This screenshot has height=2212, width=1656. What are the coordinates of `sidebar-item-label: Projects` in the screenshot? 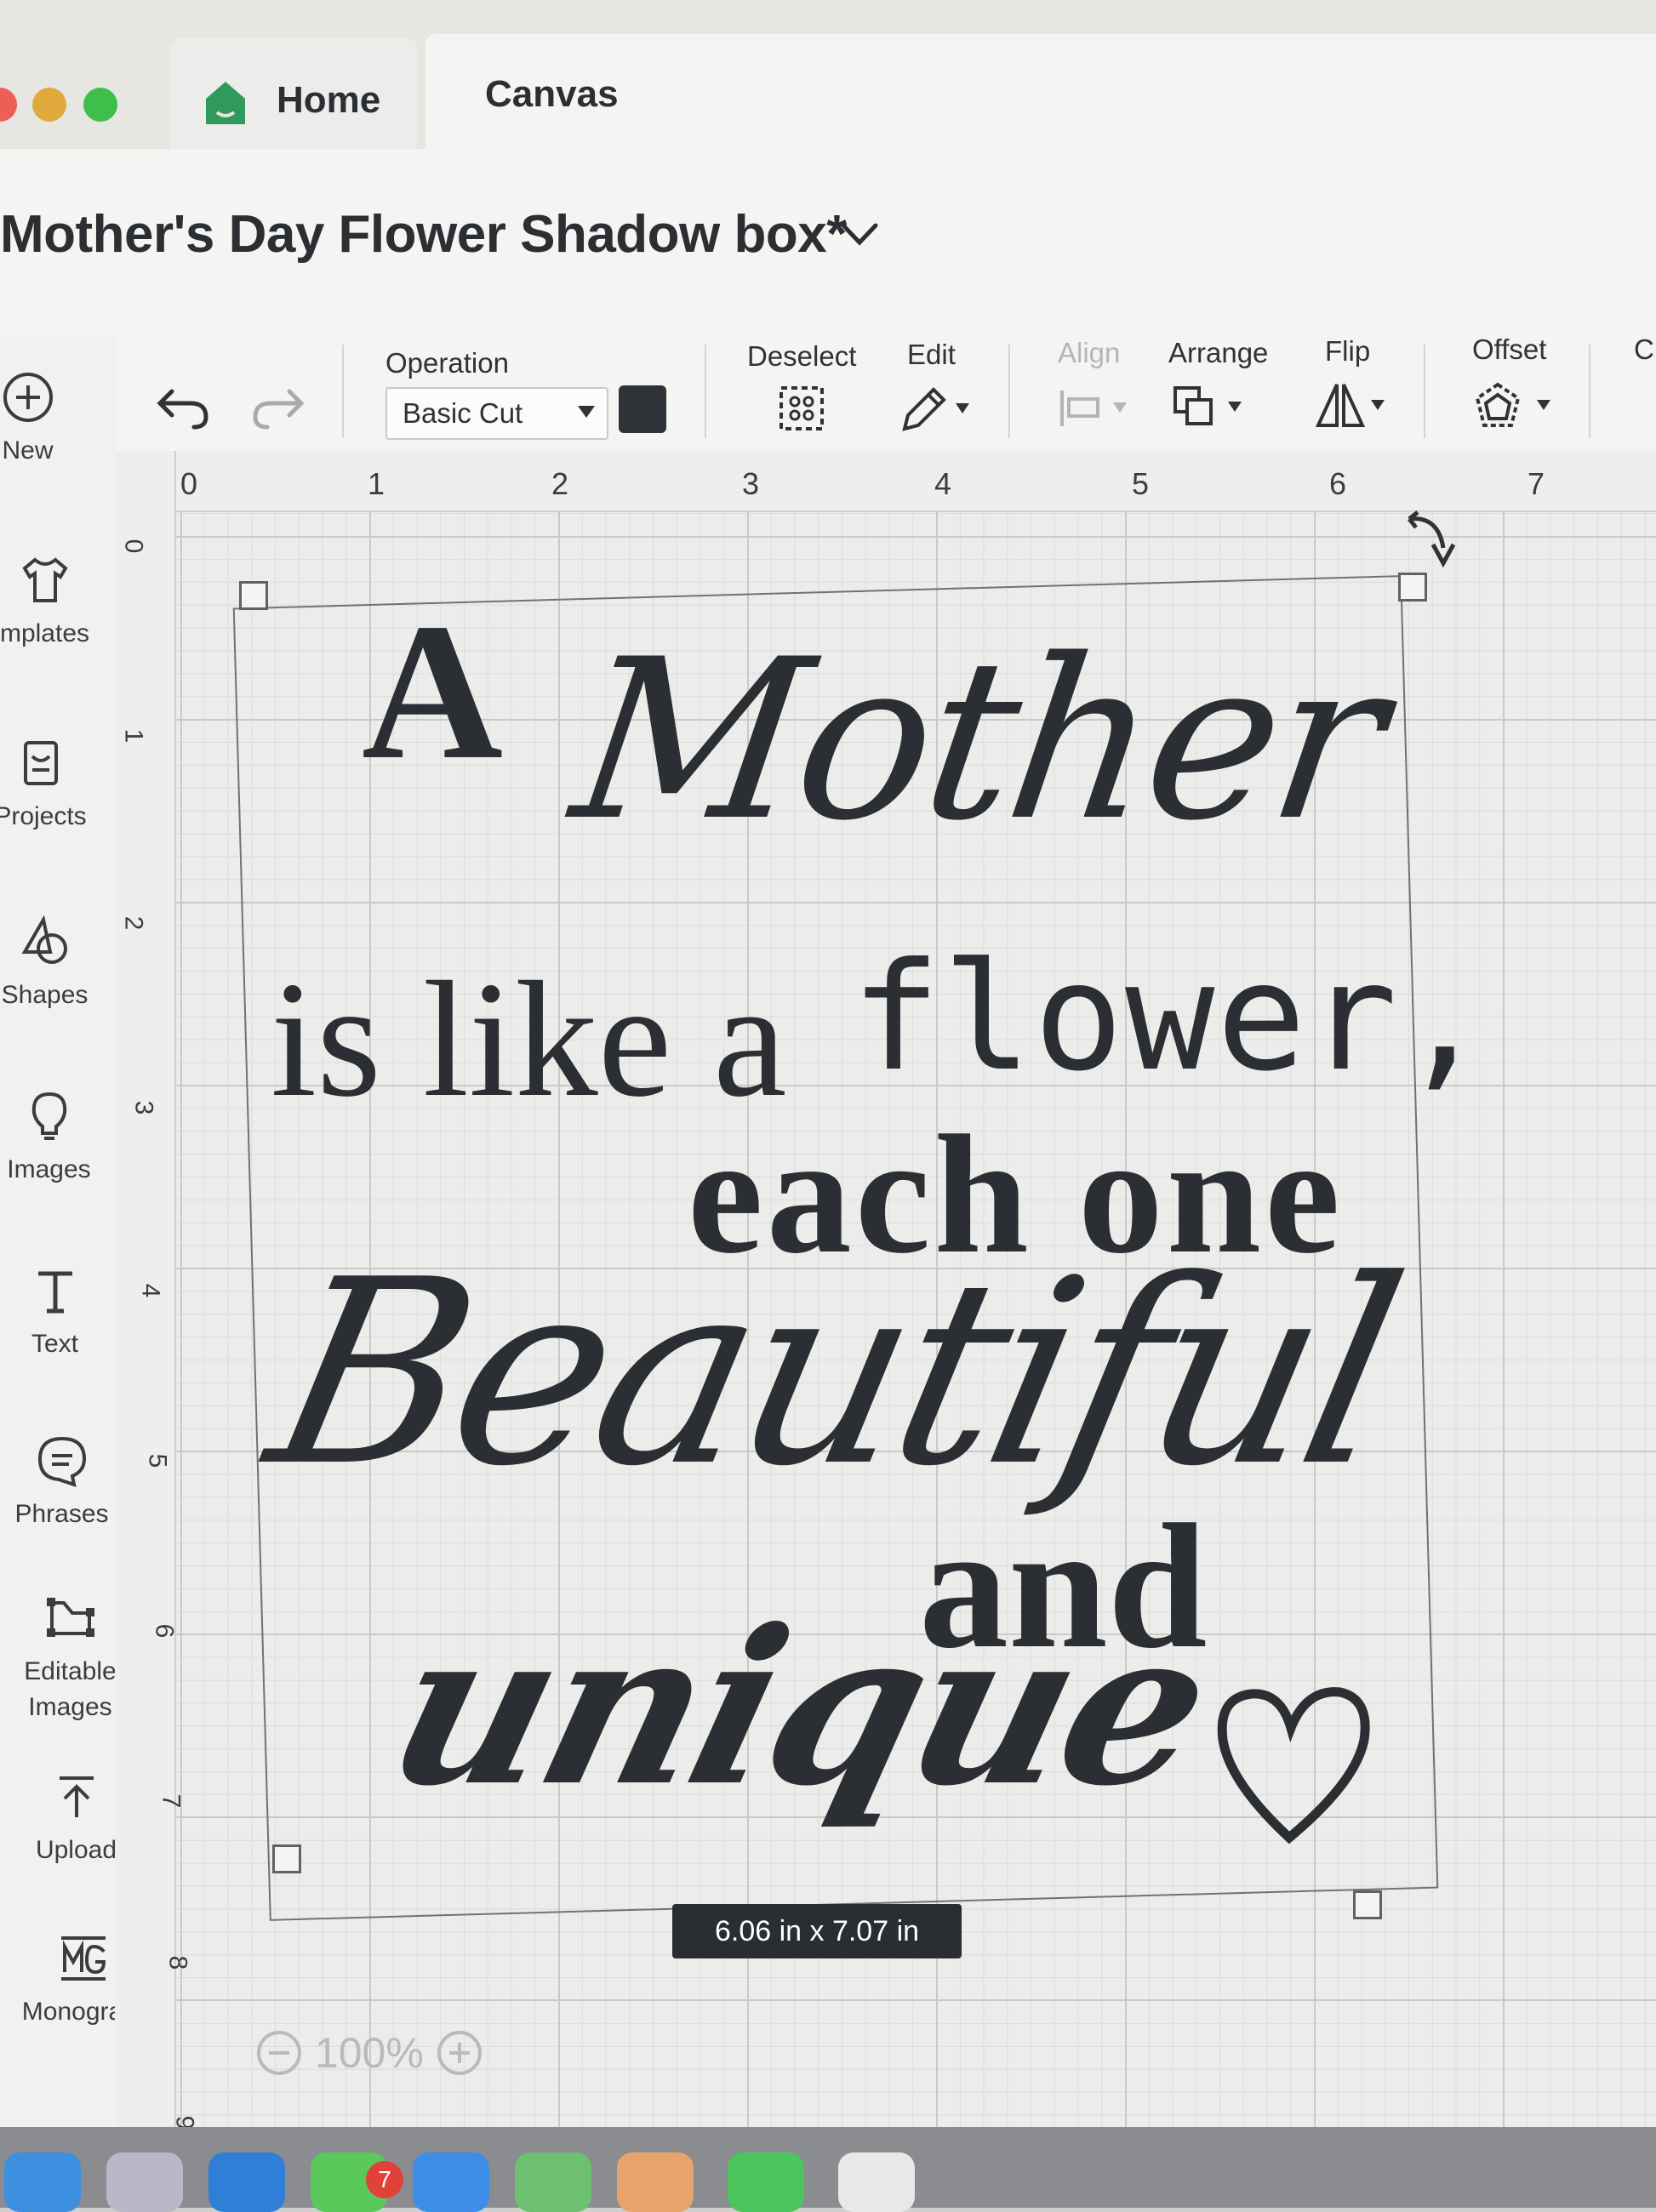 It's located at (43, 816).